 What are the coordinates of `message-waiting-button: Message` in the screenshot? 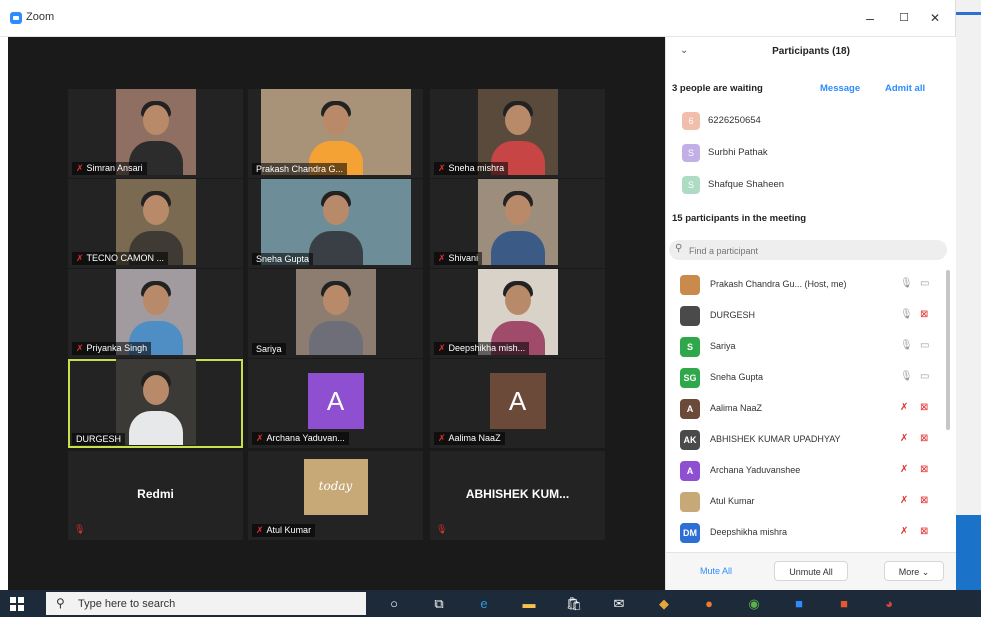 It's located at (840, 88).